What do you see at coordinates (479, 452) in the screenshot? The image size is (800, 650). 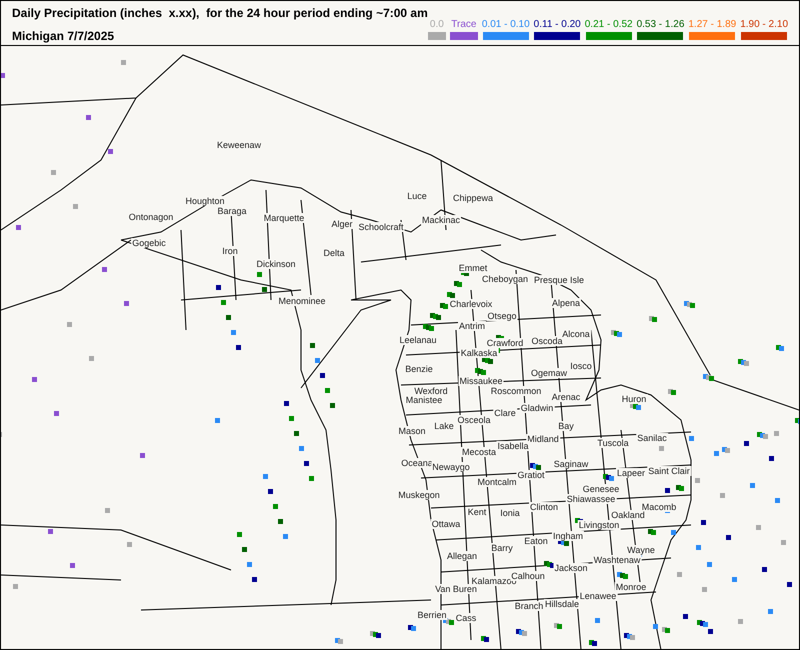 I see `county-label: Mecosta` at bounding box center [479, 452].